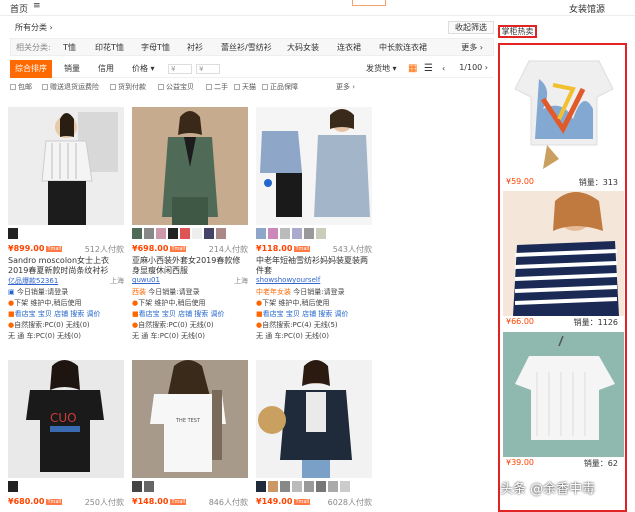 This screenshot has height=512, width=635. Describe the element at coordinates (317, 8) in the screenshot. I see `top-bar: 首页 ≡ 女装馆源` at that location.